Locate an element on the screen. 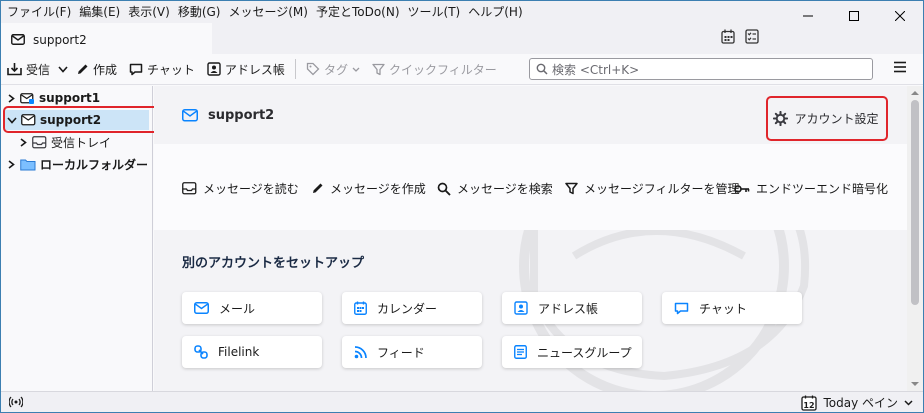 The image size is (924, 413). online-status-icon is located at coordinates (16, 402).